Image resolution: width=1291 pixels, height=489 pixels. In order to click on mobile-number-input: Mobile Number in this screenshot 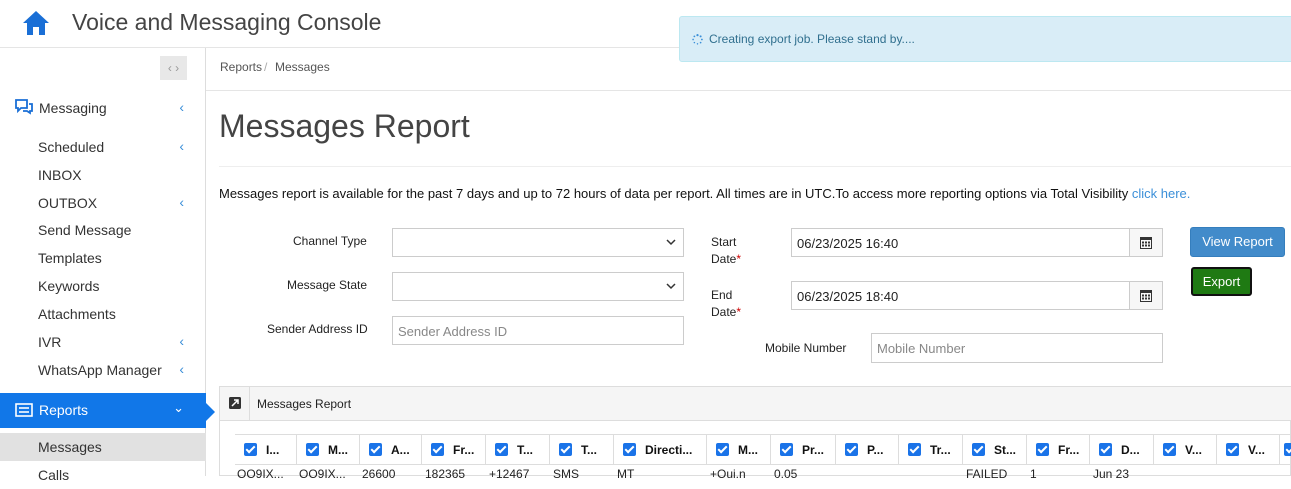, I will do `click(1017, 348)`.